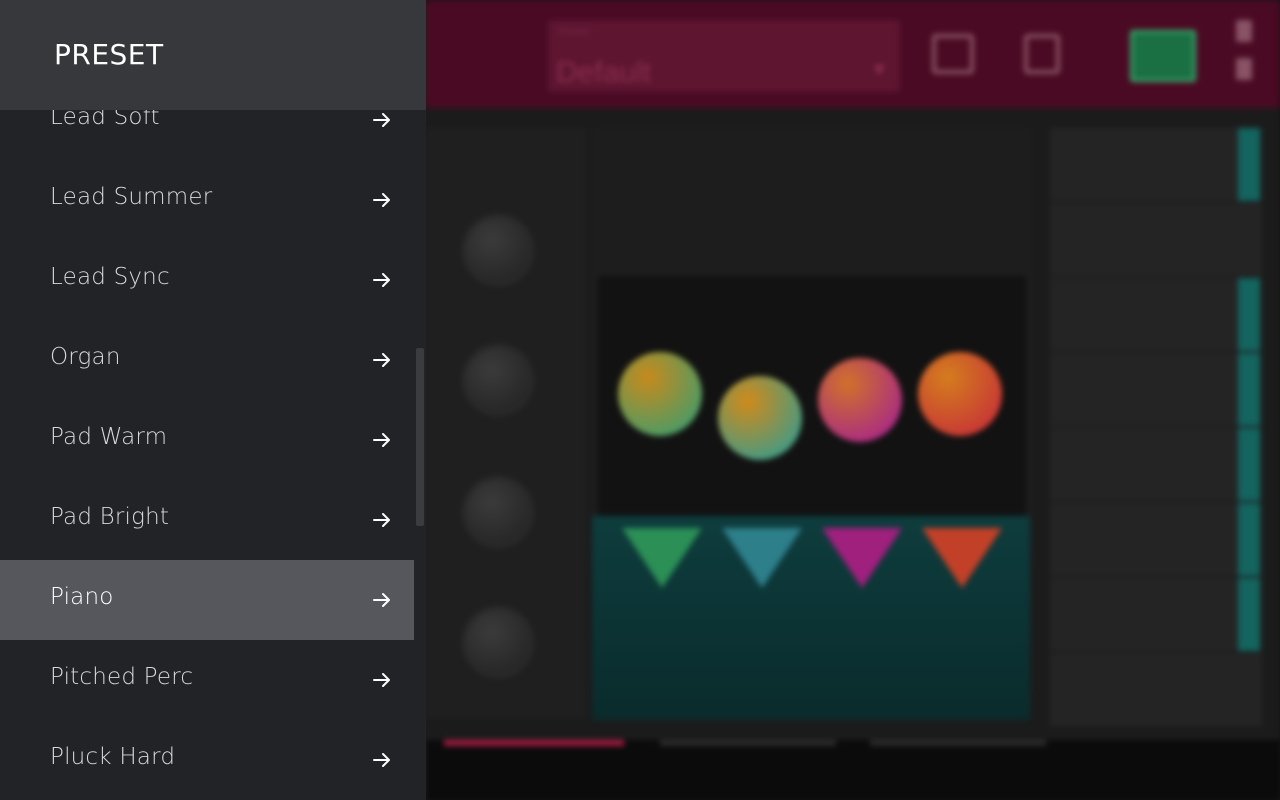 This screenshot has height=800, width=1280. I want to click on preset-item: Organ, so click(207, 360).